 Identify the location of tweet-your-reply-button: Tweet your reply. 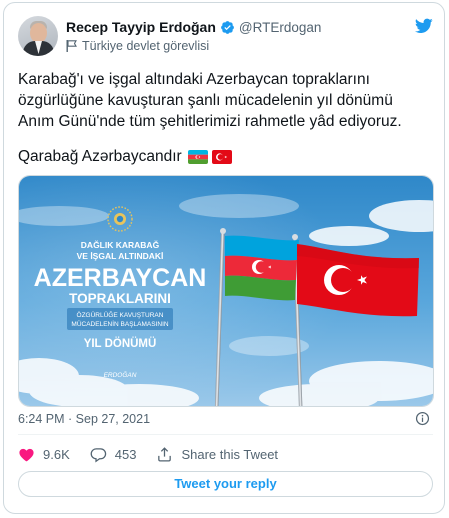
(225, 484).